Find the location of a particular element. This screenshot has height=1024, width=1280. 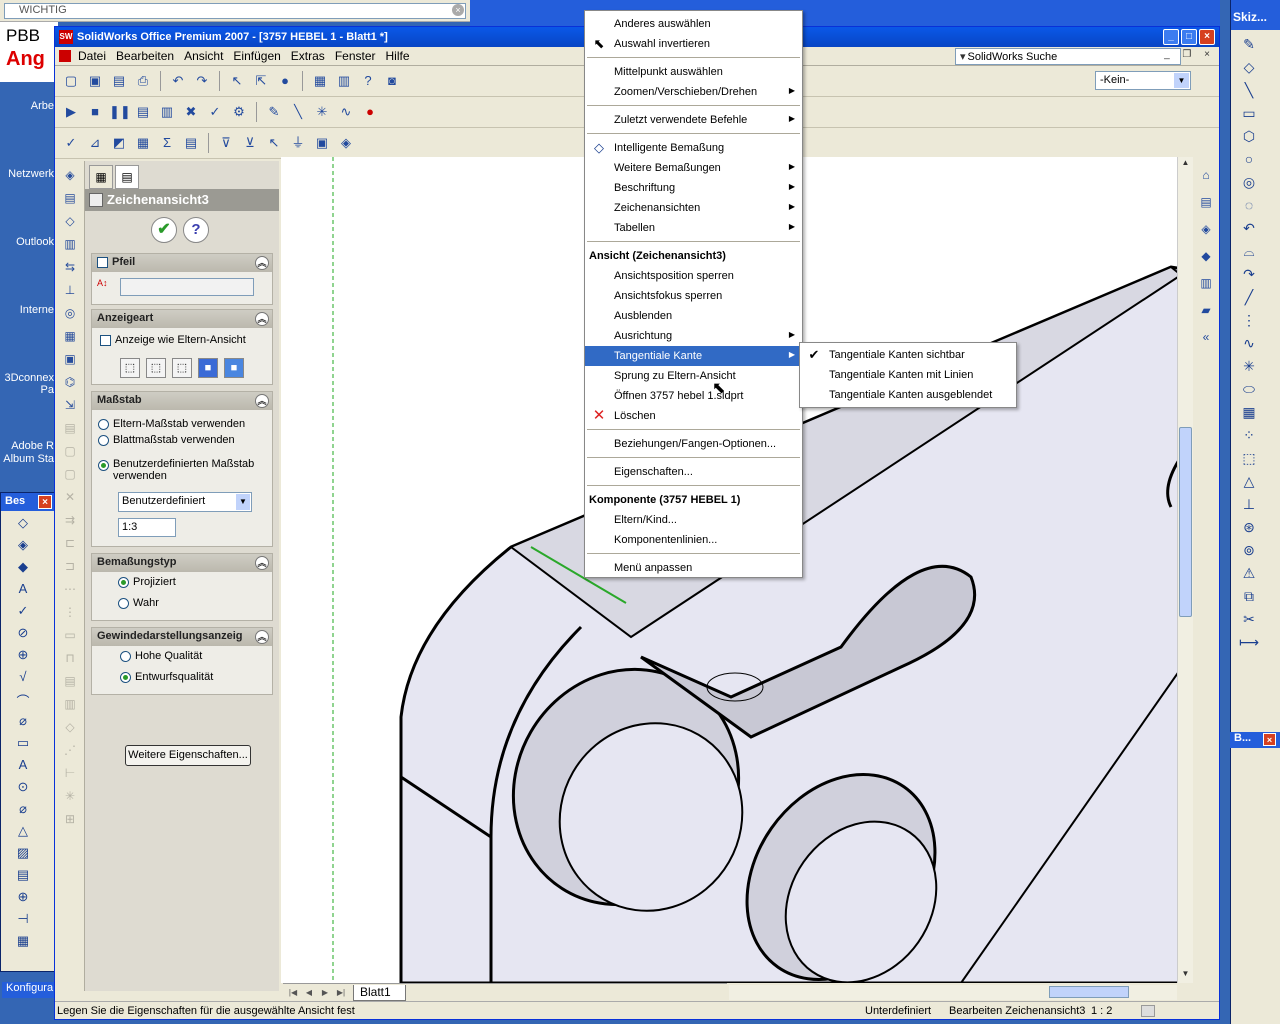

menu-item-tabellen: Tabellen ▶ is located at coordinates (693, 228).